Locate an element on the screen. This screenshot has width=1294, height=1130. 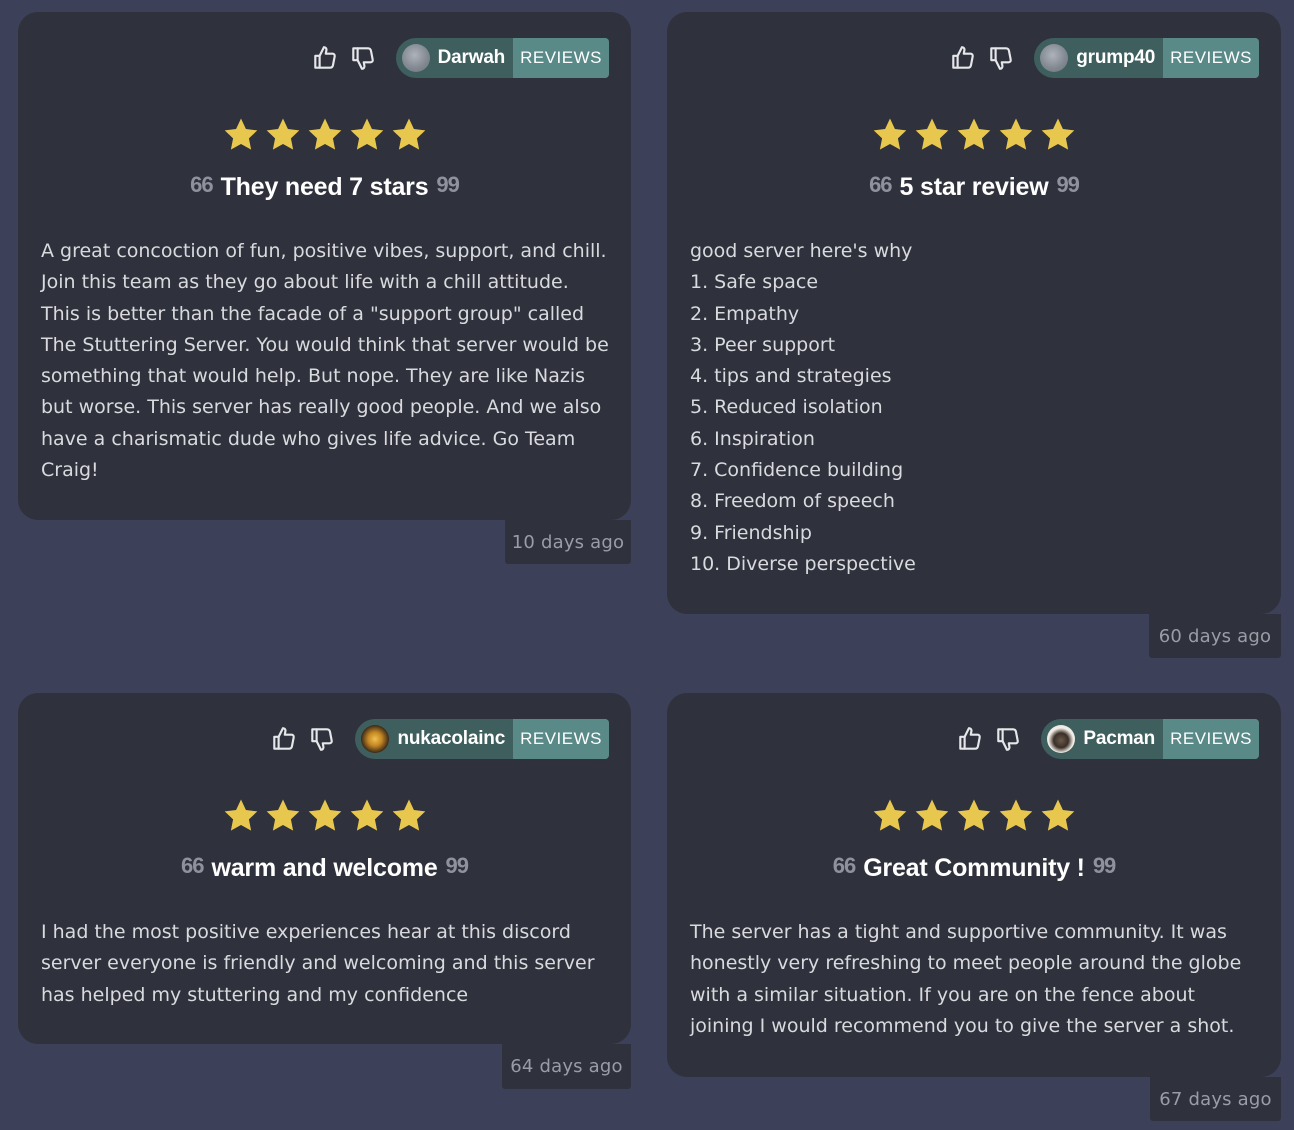
review-title: 66 Great Community ! 99 is located at coordinates (974, 868).